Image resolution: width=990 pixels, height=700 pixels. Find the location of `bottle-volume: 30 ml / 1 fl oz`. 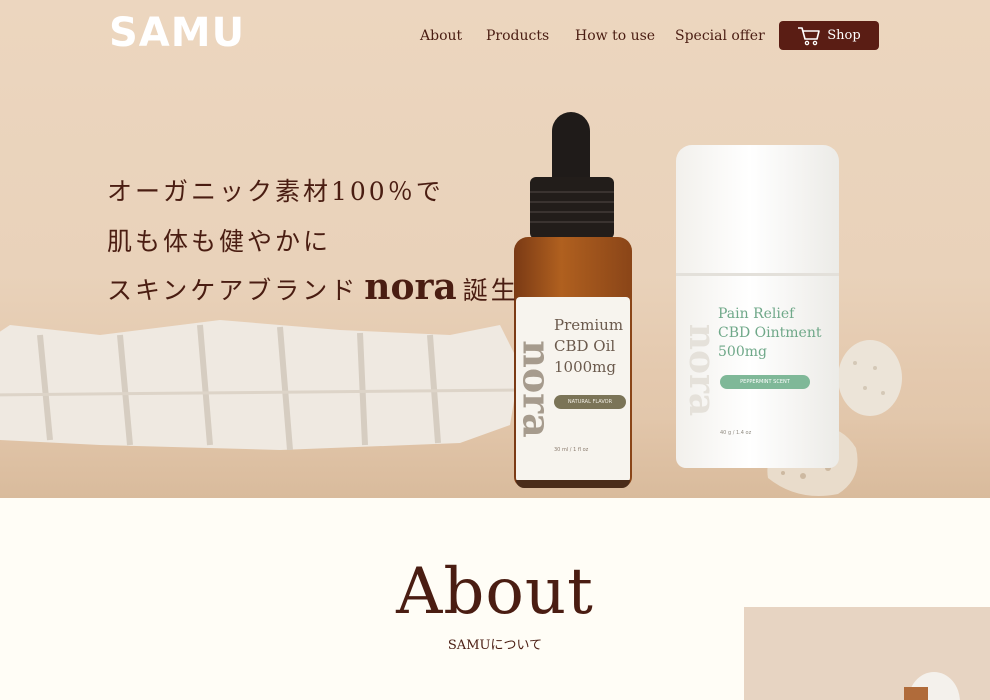

bottle-volume: 30 ml / 1 fl oz is located at coordinates (571, 450).